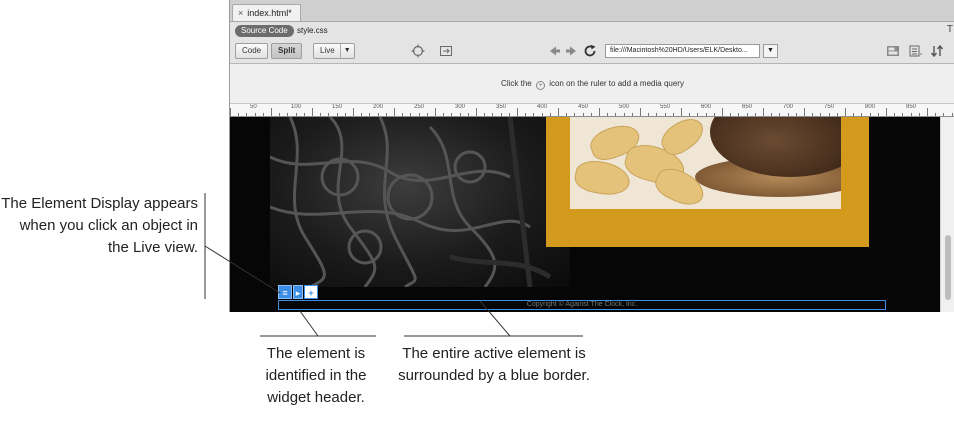  Describe the element at coordinates (242, 269) in the screenshot. I see `left-callout-pointer` at that location.